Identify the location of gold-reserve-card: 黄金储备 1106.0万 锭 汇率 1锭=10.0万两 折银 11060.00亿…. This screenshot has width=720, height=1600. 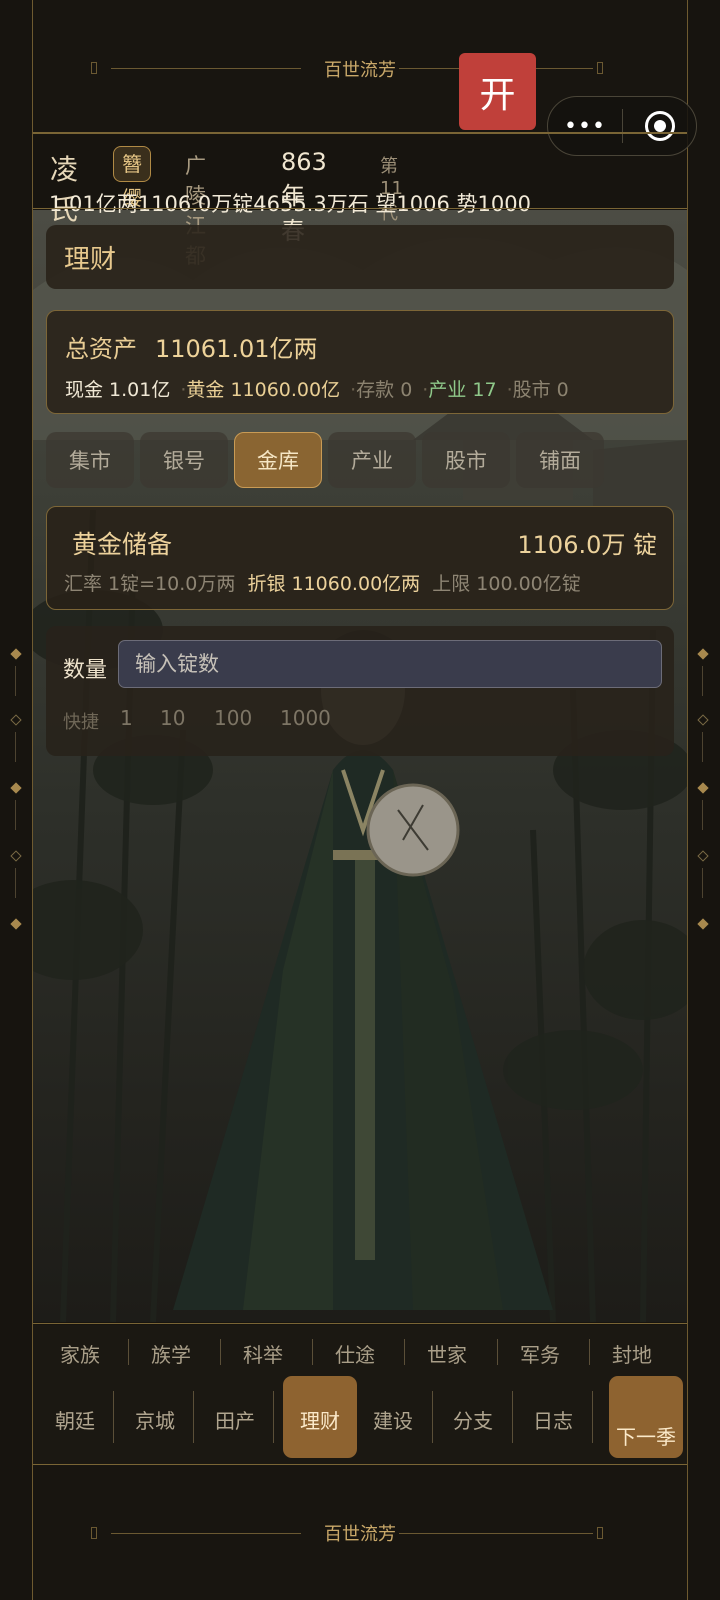
(360, 558).